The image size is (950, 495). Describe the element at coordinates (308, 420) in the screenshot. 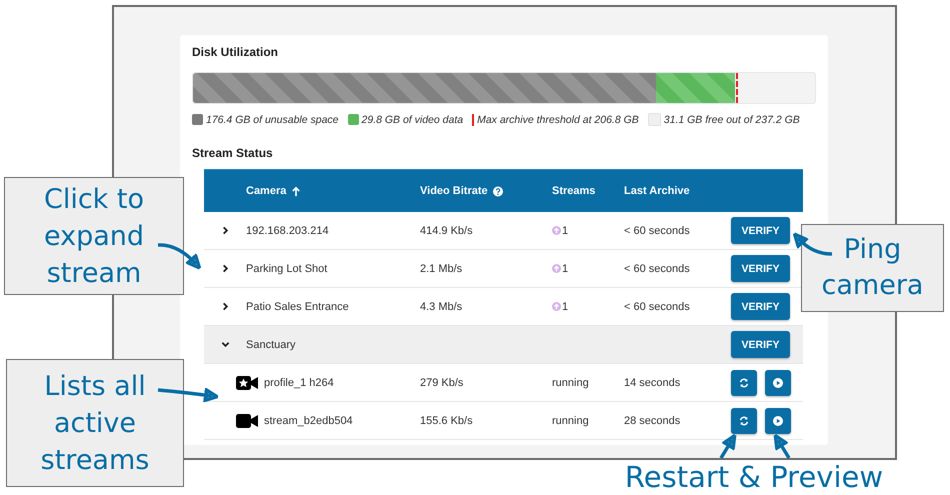

I see `stream-name: stream_b2edb504` at that location.